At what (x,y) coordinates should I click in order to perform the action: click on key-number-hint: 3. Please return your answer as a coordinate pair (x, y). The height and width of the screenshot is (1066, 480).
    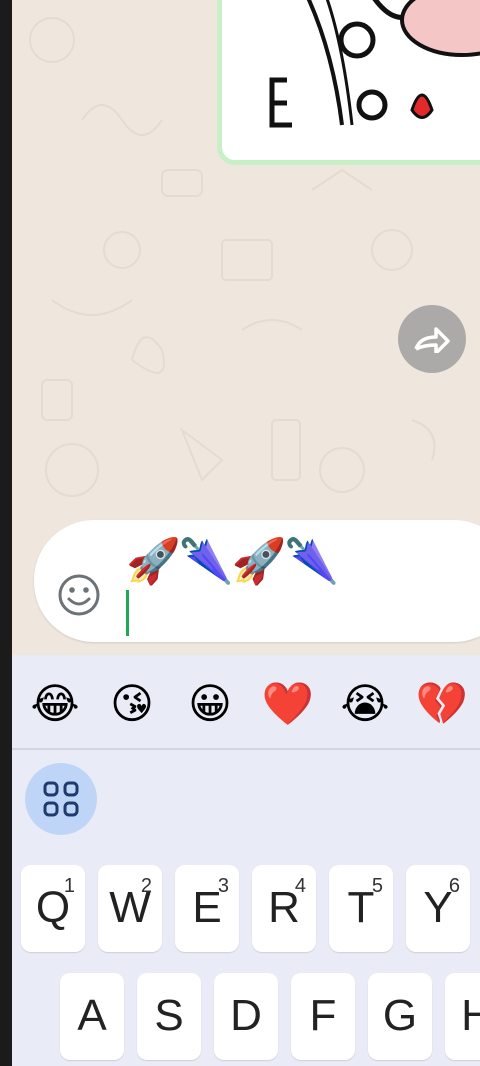
    Looking at the image, I should click on (223, 886).